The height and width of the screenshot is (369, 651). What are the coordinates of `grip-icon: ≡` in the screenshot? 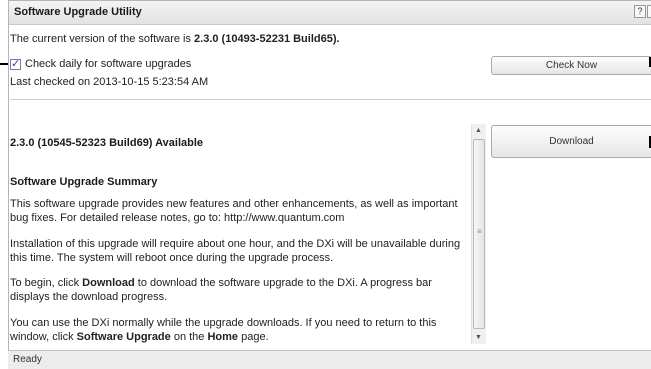 It's located at (479, 231).